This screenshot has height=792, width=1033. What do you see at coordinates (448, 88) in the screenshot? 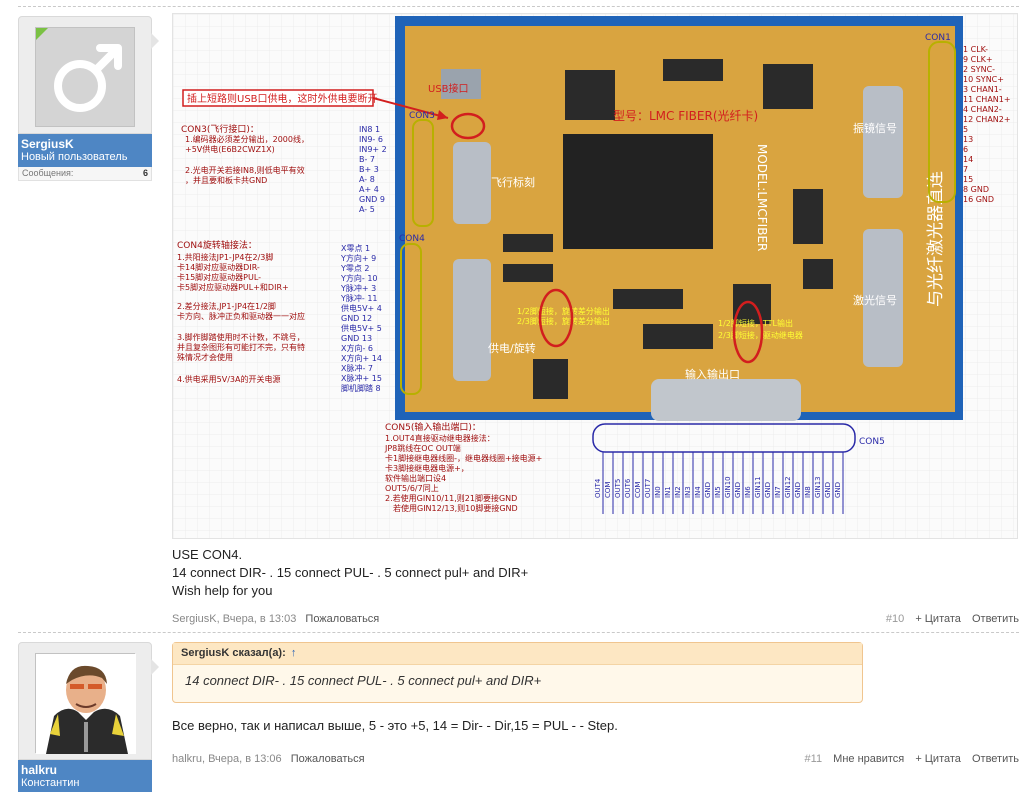
I see `usb-port-label: USB接口` at bounding box center [448, 88].